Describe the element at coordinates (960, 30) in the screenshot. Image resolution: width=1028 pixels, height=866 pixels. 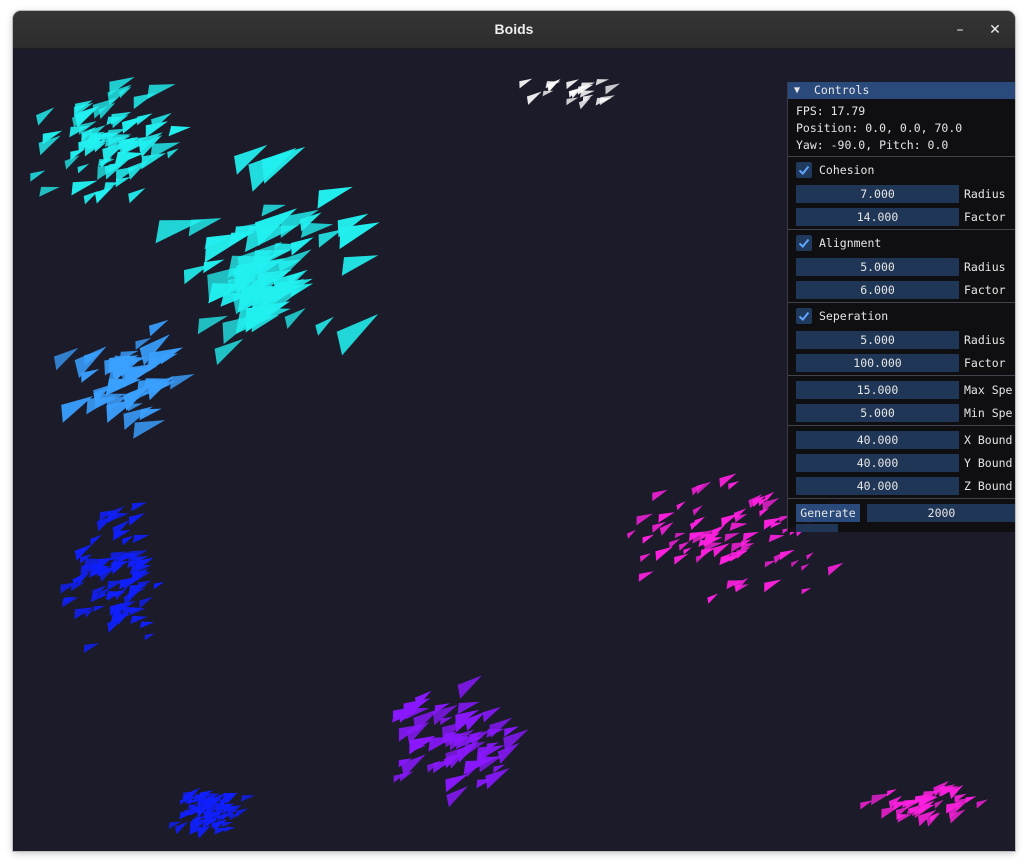
I see `minimize-button: –` at that location.